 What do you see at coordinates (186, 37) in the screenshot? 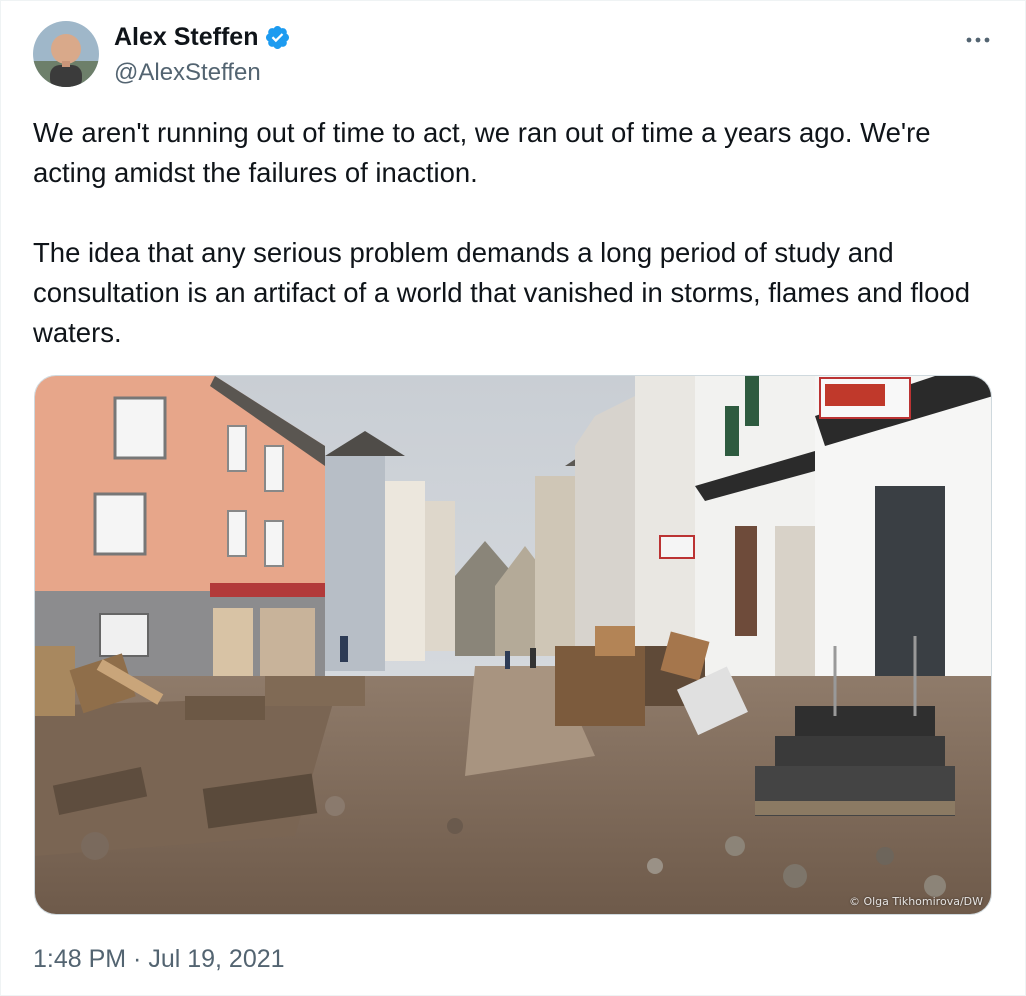
I see `author-name: Alex Steffen` at bounding box center [186, 37].